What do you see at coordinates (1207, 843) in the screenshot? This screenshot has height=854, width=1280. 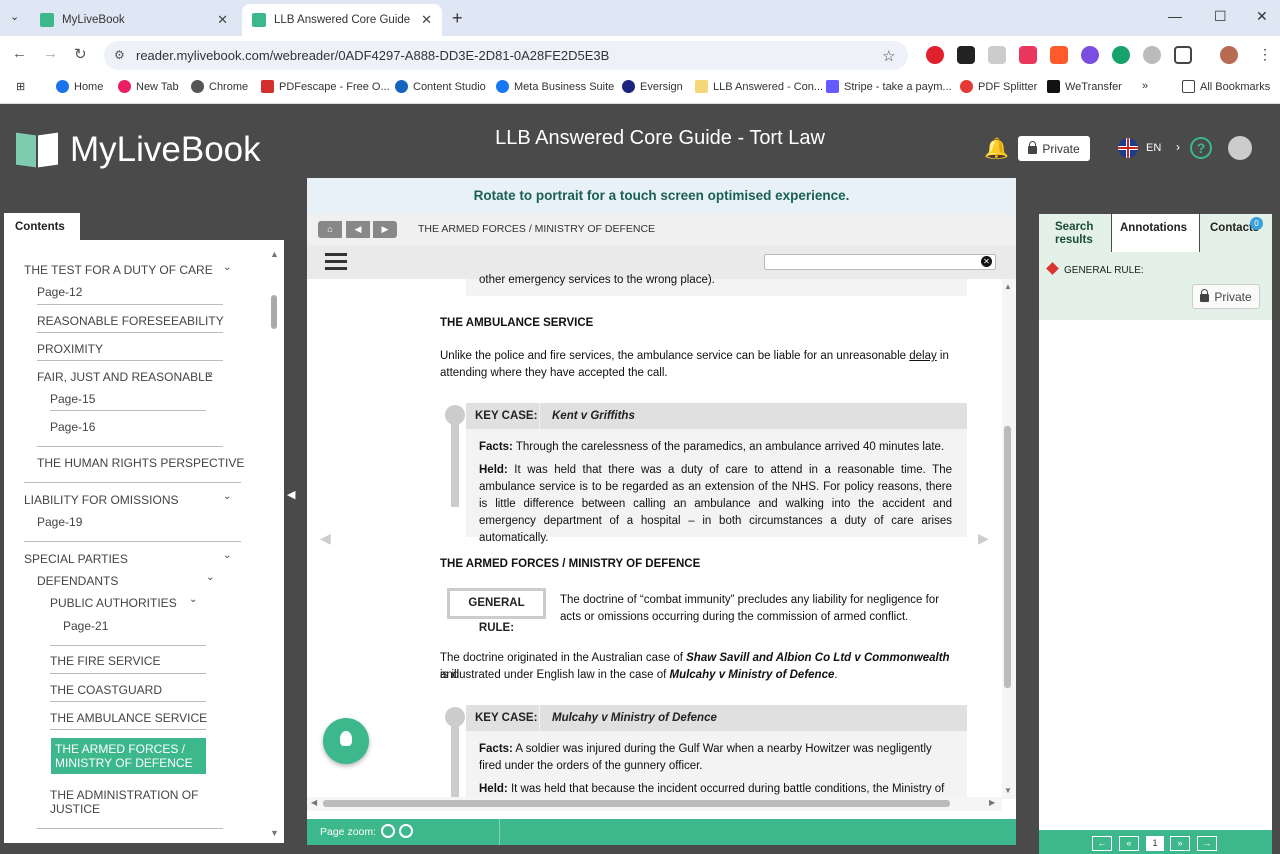 I see `last-page-button: →` at bounding box center [1207, 843].